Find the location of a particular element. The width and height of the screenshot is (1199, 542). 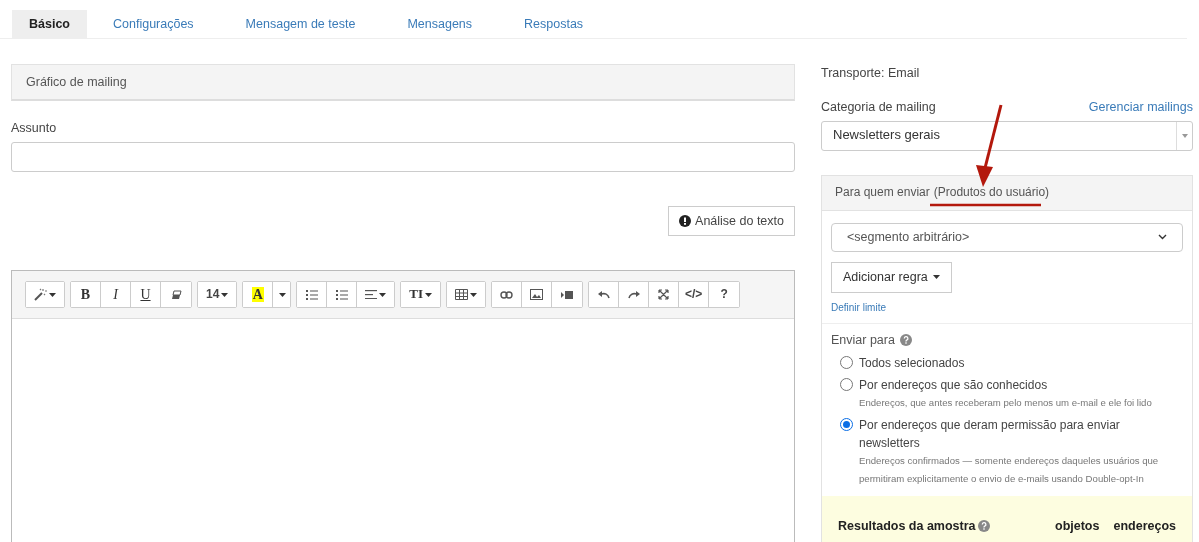

field-label: Enviar para is located at coordinates (863, 339).